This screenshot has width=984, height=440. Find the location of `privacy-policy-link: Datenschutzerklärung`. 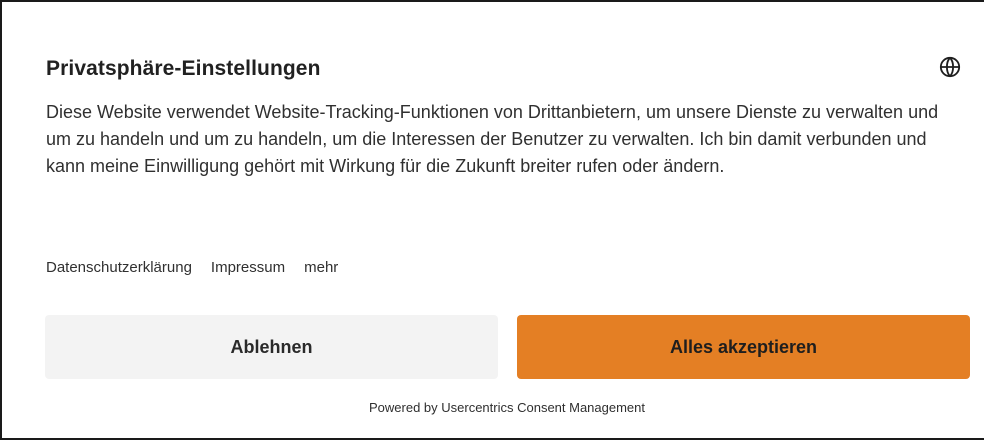

privacy-policy-link: Datenschutzerklärung is located at coordinates (119, 267).